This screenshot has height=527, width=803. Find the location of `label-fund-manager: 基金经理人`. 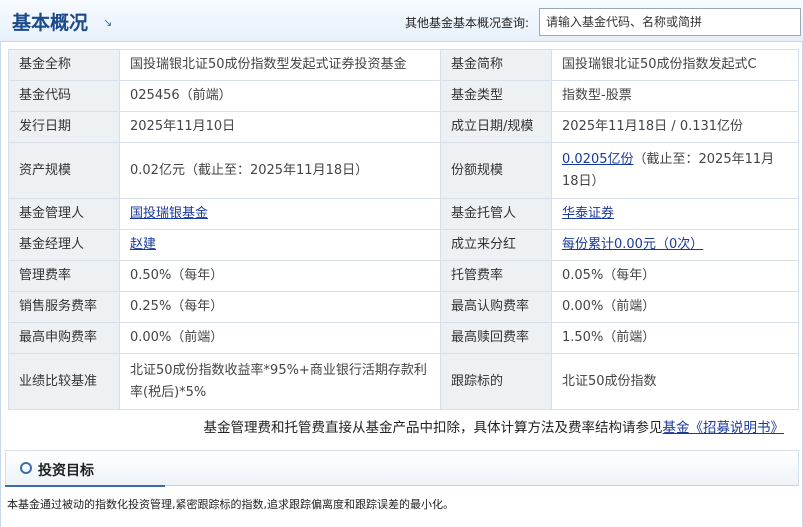

label-fund-manager: 基金经理人 is located at coordinates (64, 245).